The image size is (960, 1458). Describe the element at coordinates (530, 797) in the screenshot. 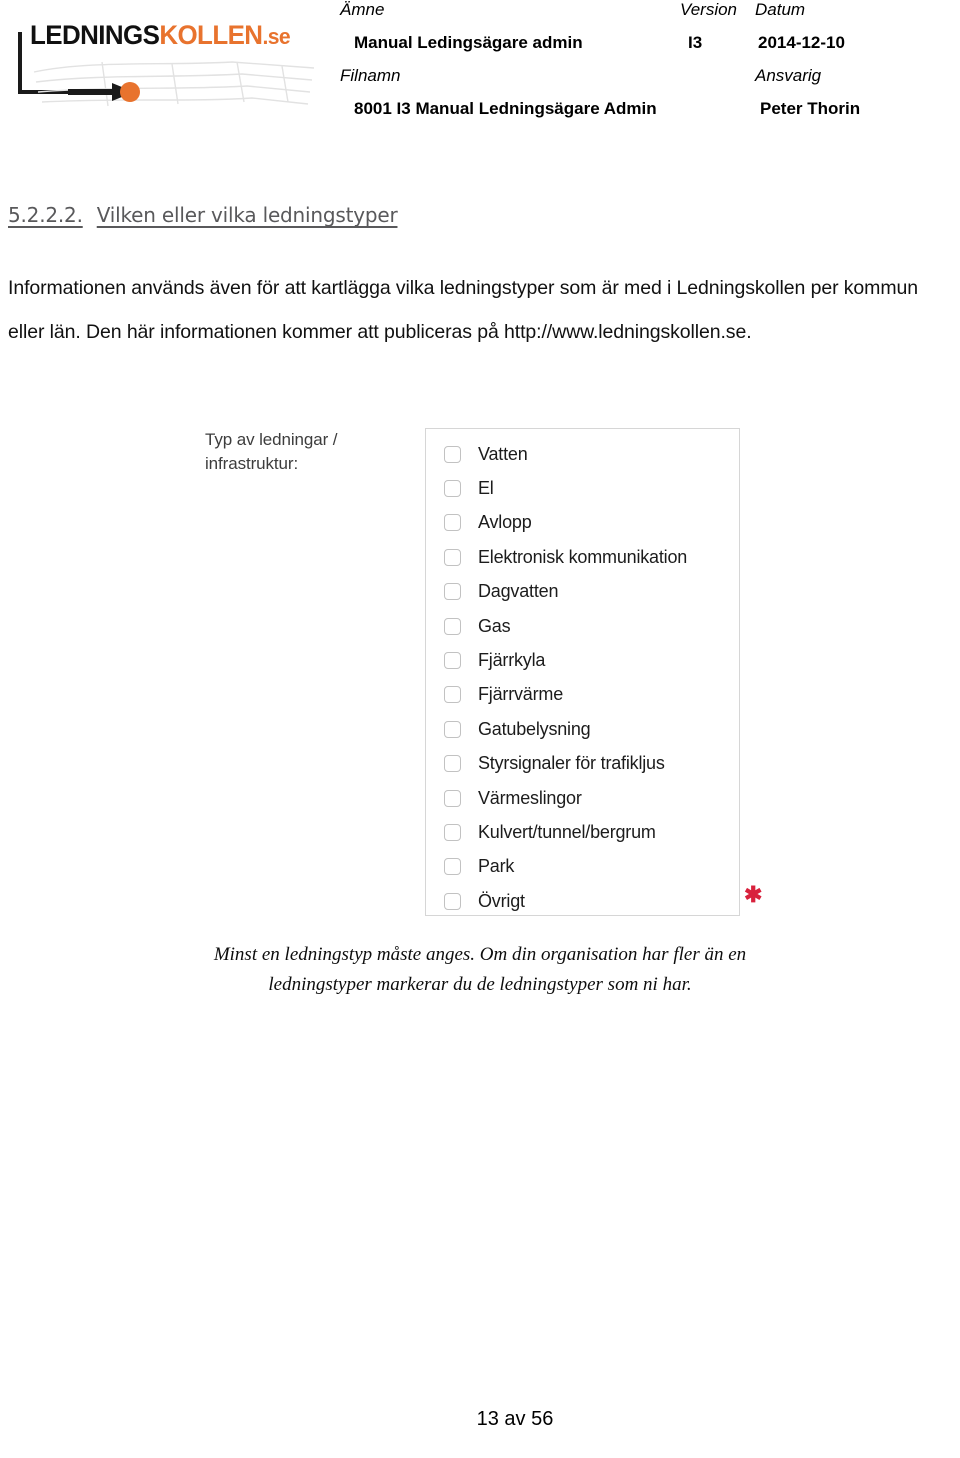

I see `checkbox-label: Värmeslingor` at that location.